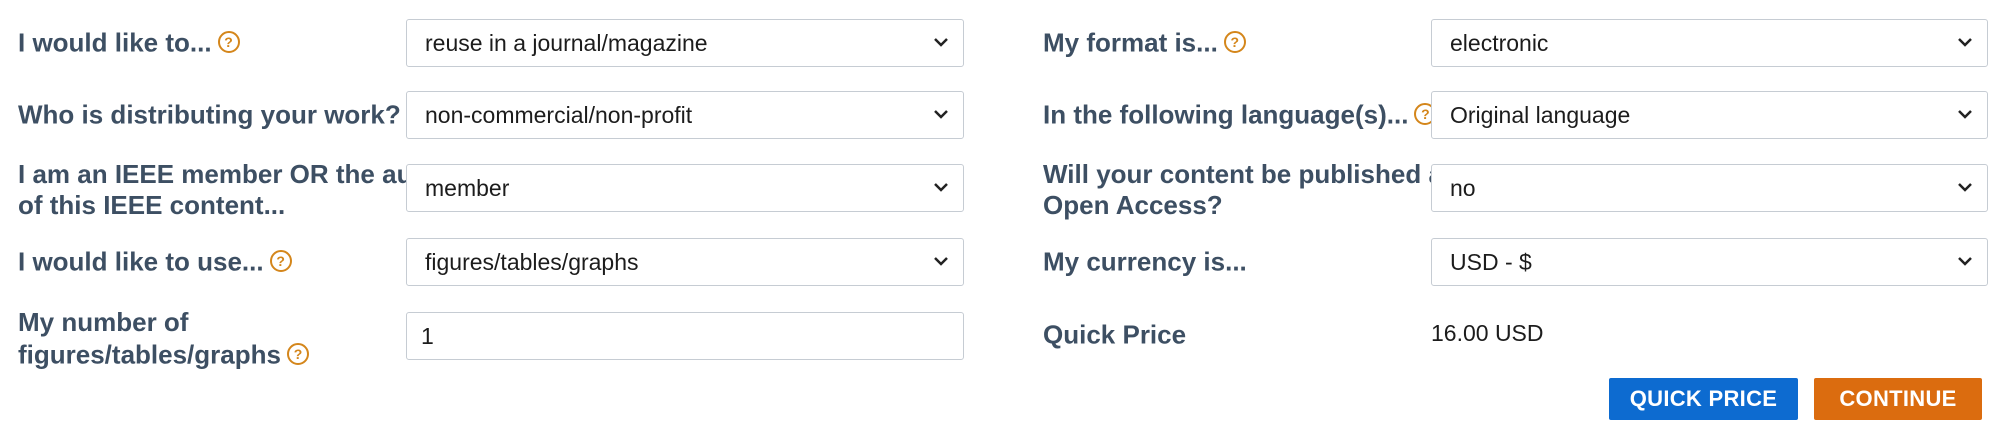  What do you see at coordinates (685, 188) in the screenshot?
I see `member-select: member` at bounding box center [685, 188].